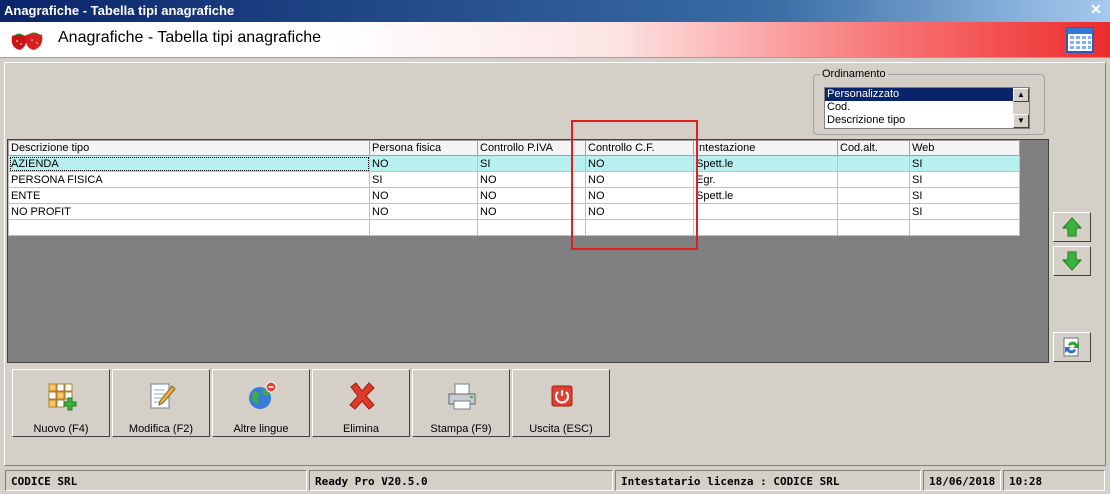  I want to click on modifica-button: Modifica (F2), so click(161, 403).